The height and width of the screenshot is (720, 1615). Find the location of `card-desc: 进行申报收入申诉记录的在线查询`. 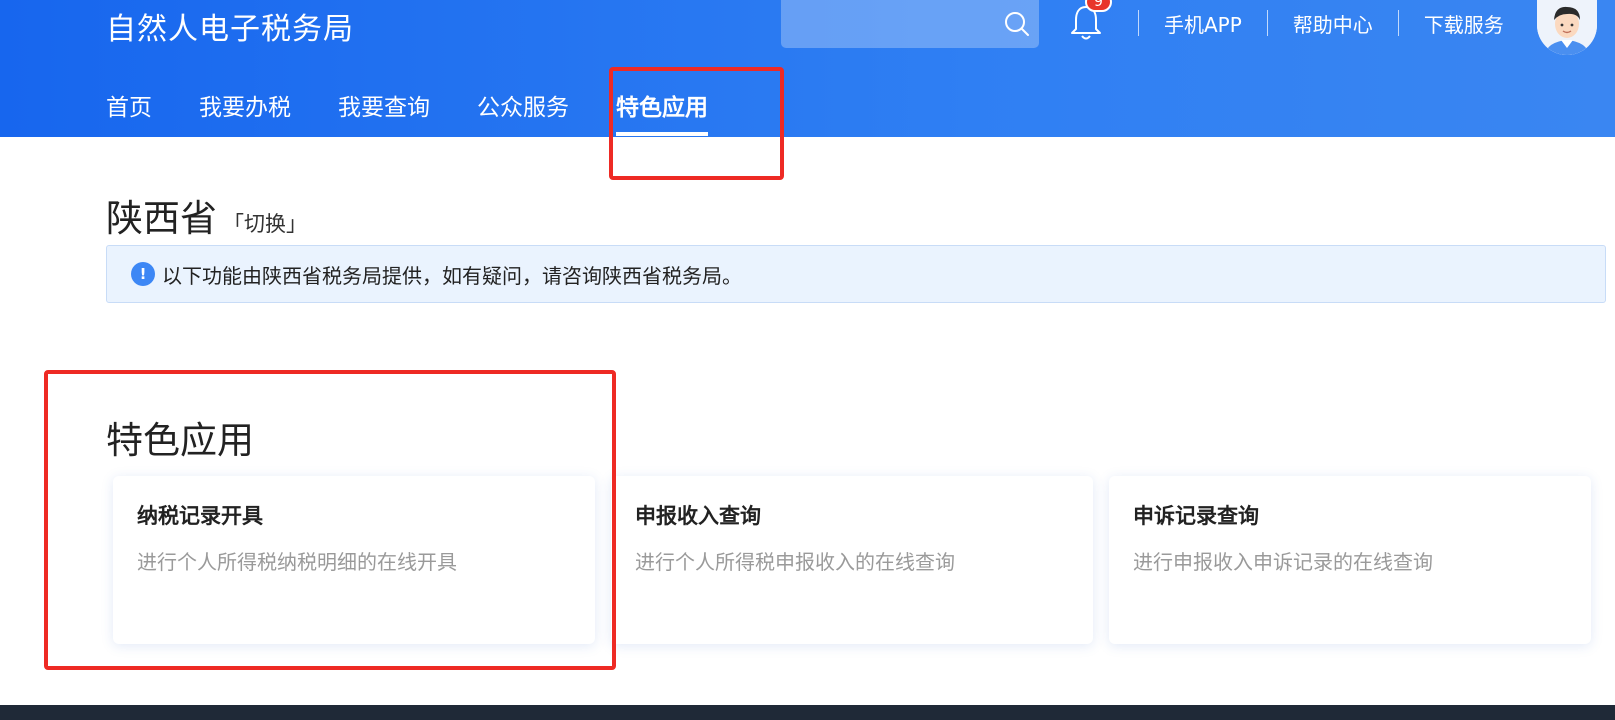

card-desc: 进行申报收入申诉记录的在线查询 is located at coordinates (1283, 562).